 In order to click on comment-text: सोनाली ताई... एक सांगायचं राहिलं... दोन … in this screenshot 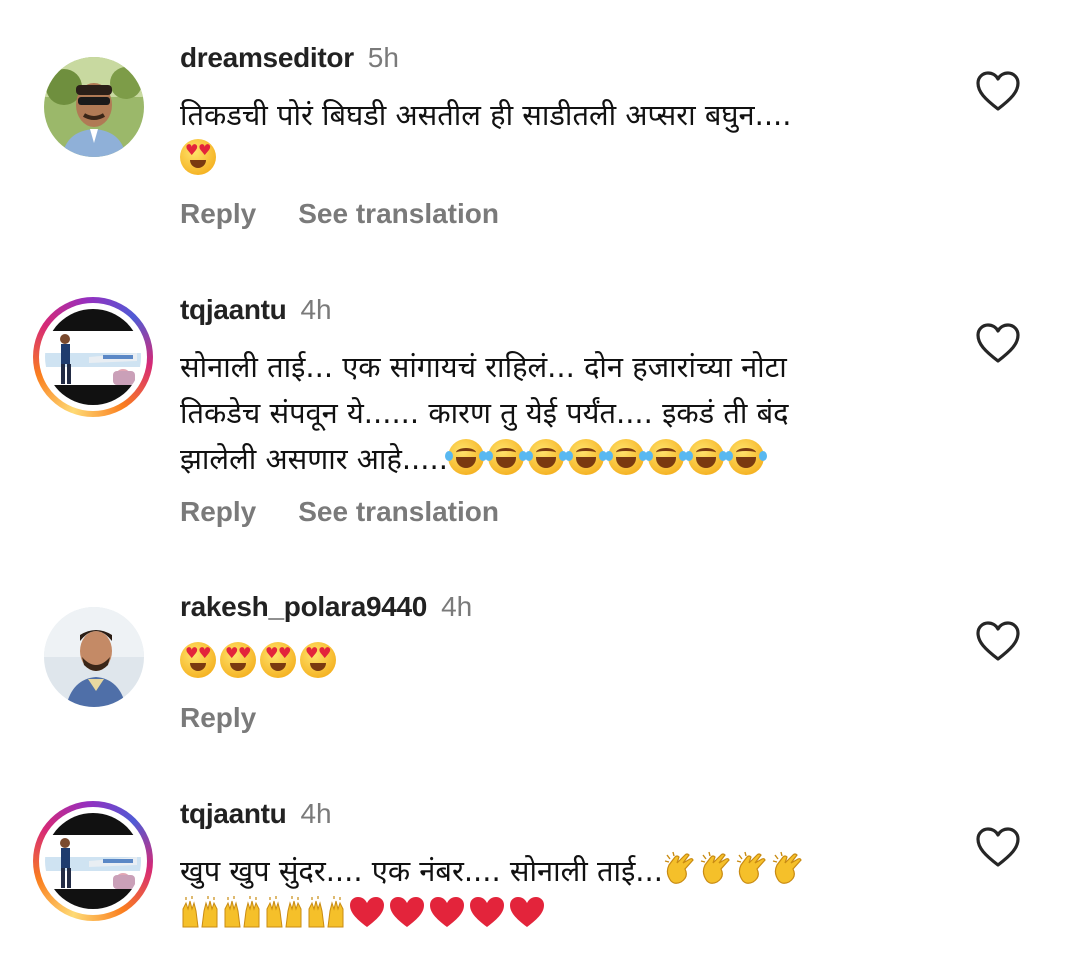, I will do `click(550, 413)`.